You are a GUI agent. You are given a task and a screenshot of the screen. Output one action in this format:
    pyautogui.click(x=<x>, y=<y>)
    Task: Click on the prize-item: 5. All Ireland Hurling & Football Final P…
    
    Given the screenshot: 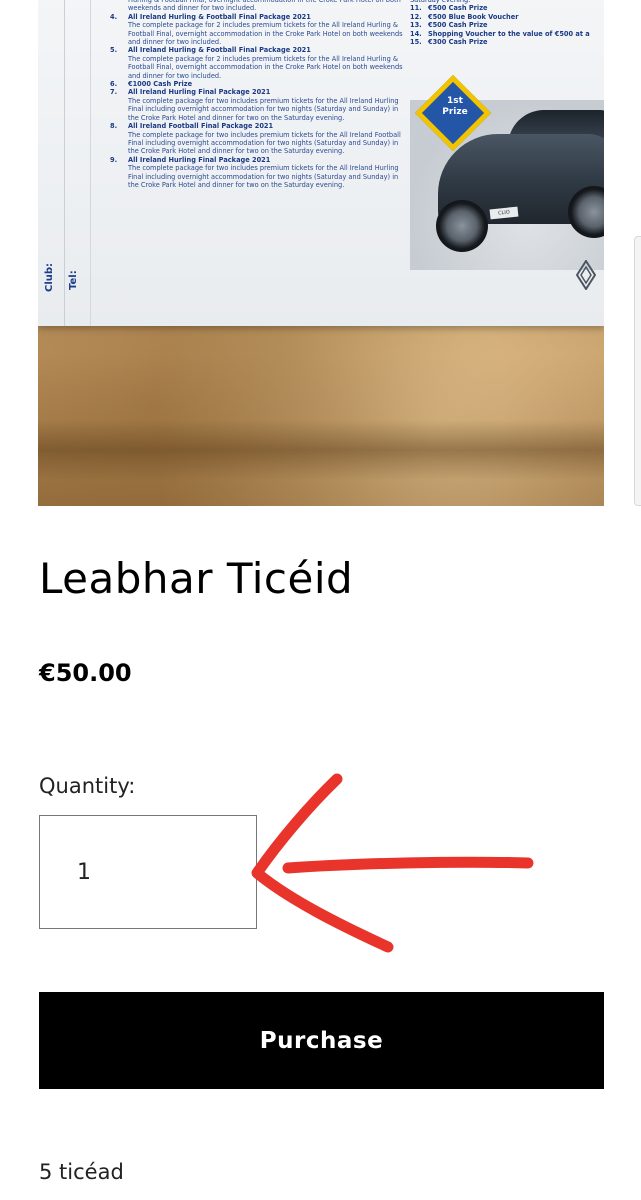 What is the action you would take?
    pyautogui.click(x=260, y=63)
    